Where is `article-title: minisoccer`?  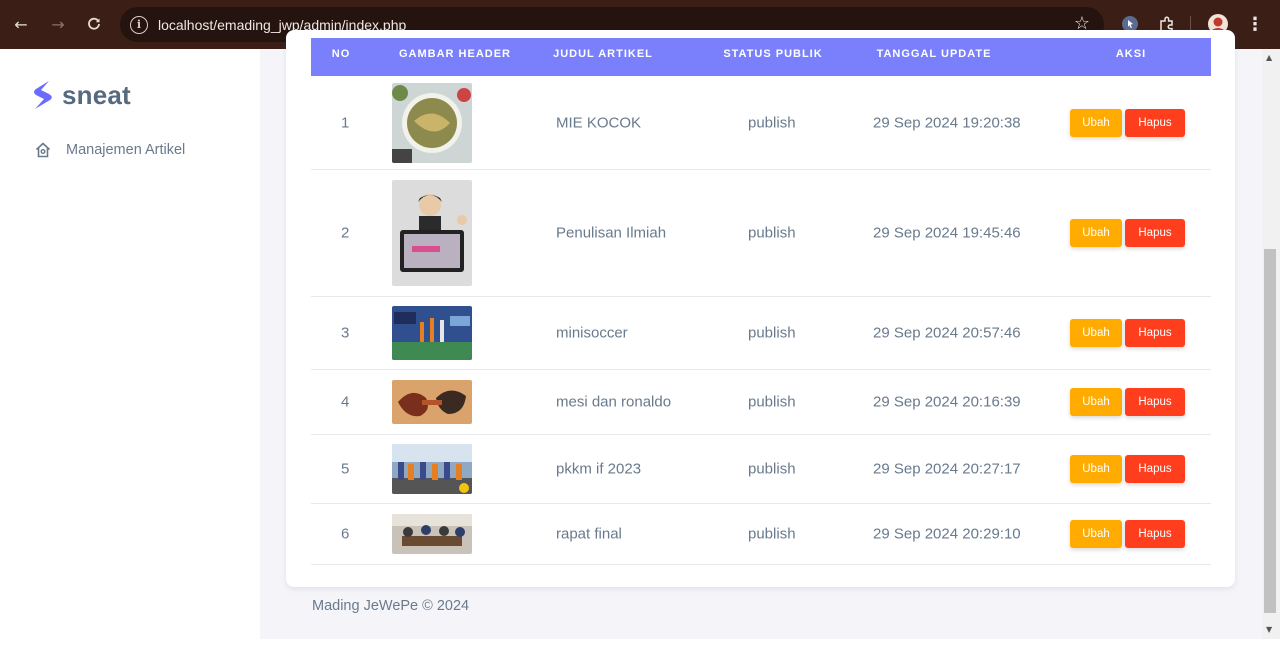 article-title: minisoccer is located at coordinates (592, 333).